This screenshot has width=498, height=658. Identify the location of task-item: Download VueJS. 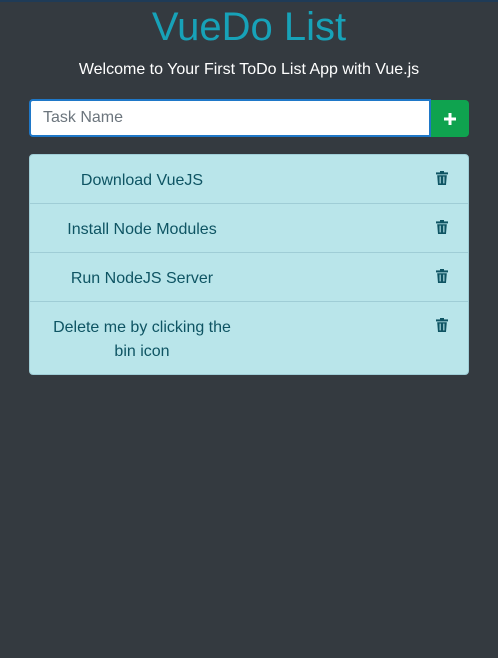
(249, 179).